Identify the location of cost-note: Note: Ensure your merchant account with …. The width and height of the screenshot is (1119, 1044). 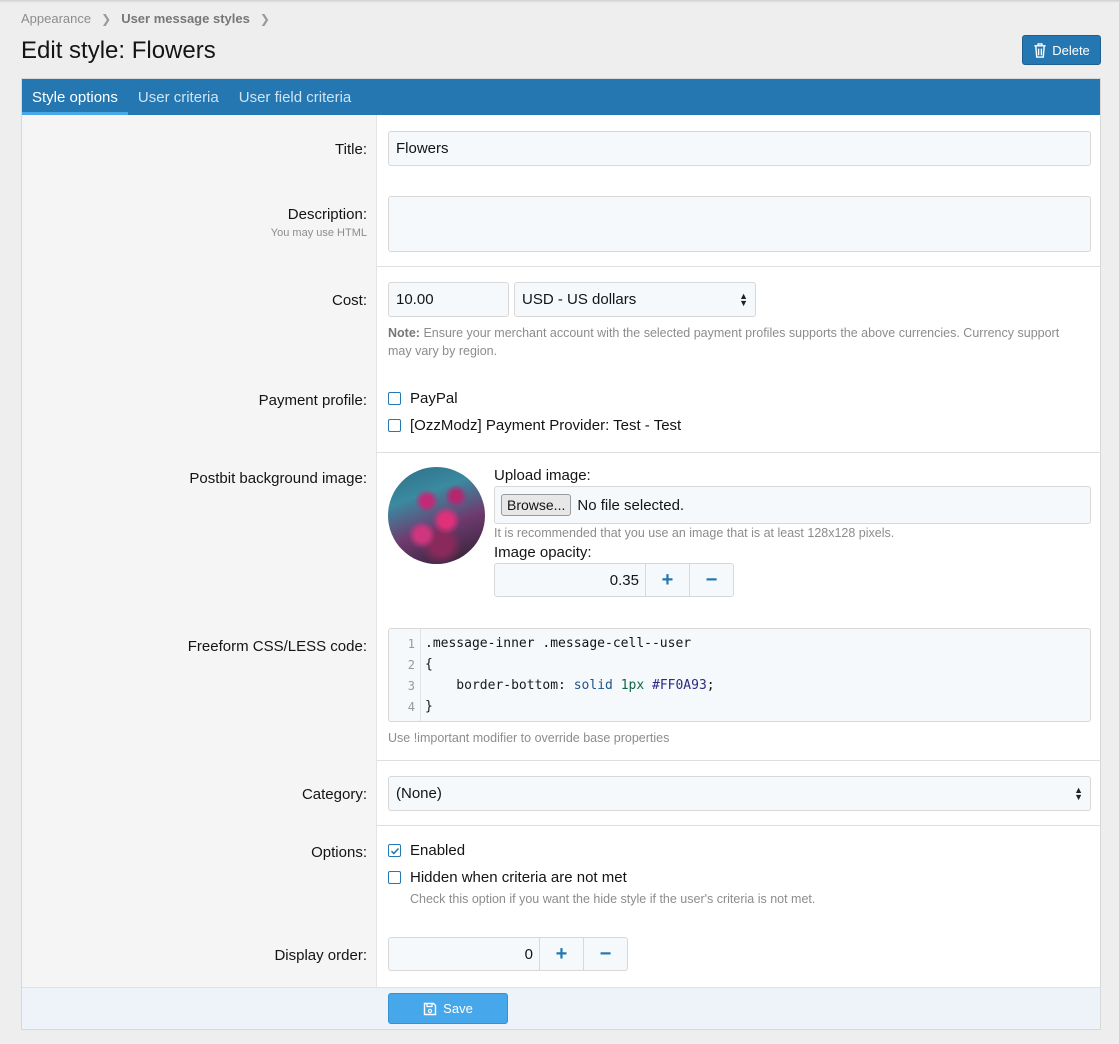
(733, 342).